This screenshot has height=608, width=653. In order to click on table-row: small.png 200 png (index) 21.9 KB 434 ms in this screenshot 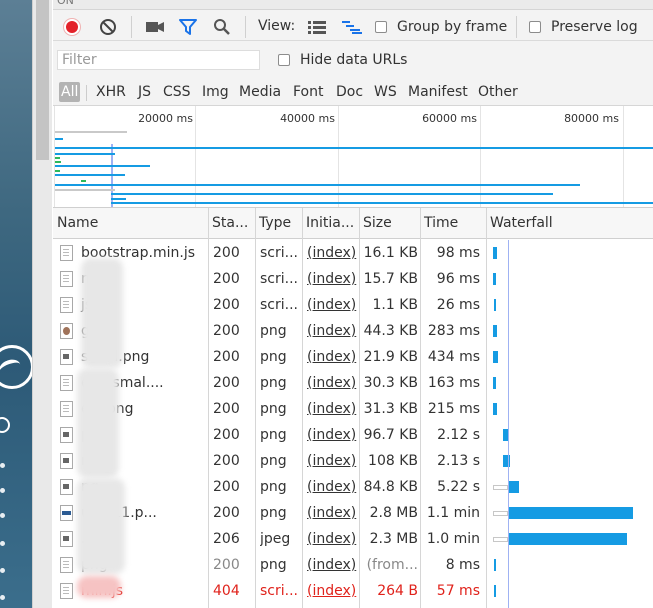, I will do `click(353, 357)`.